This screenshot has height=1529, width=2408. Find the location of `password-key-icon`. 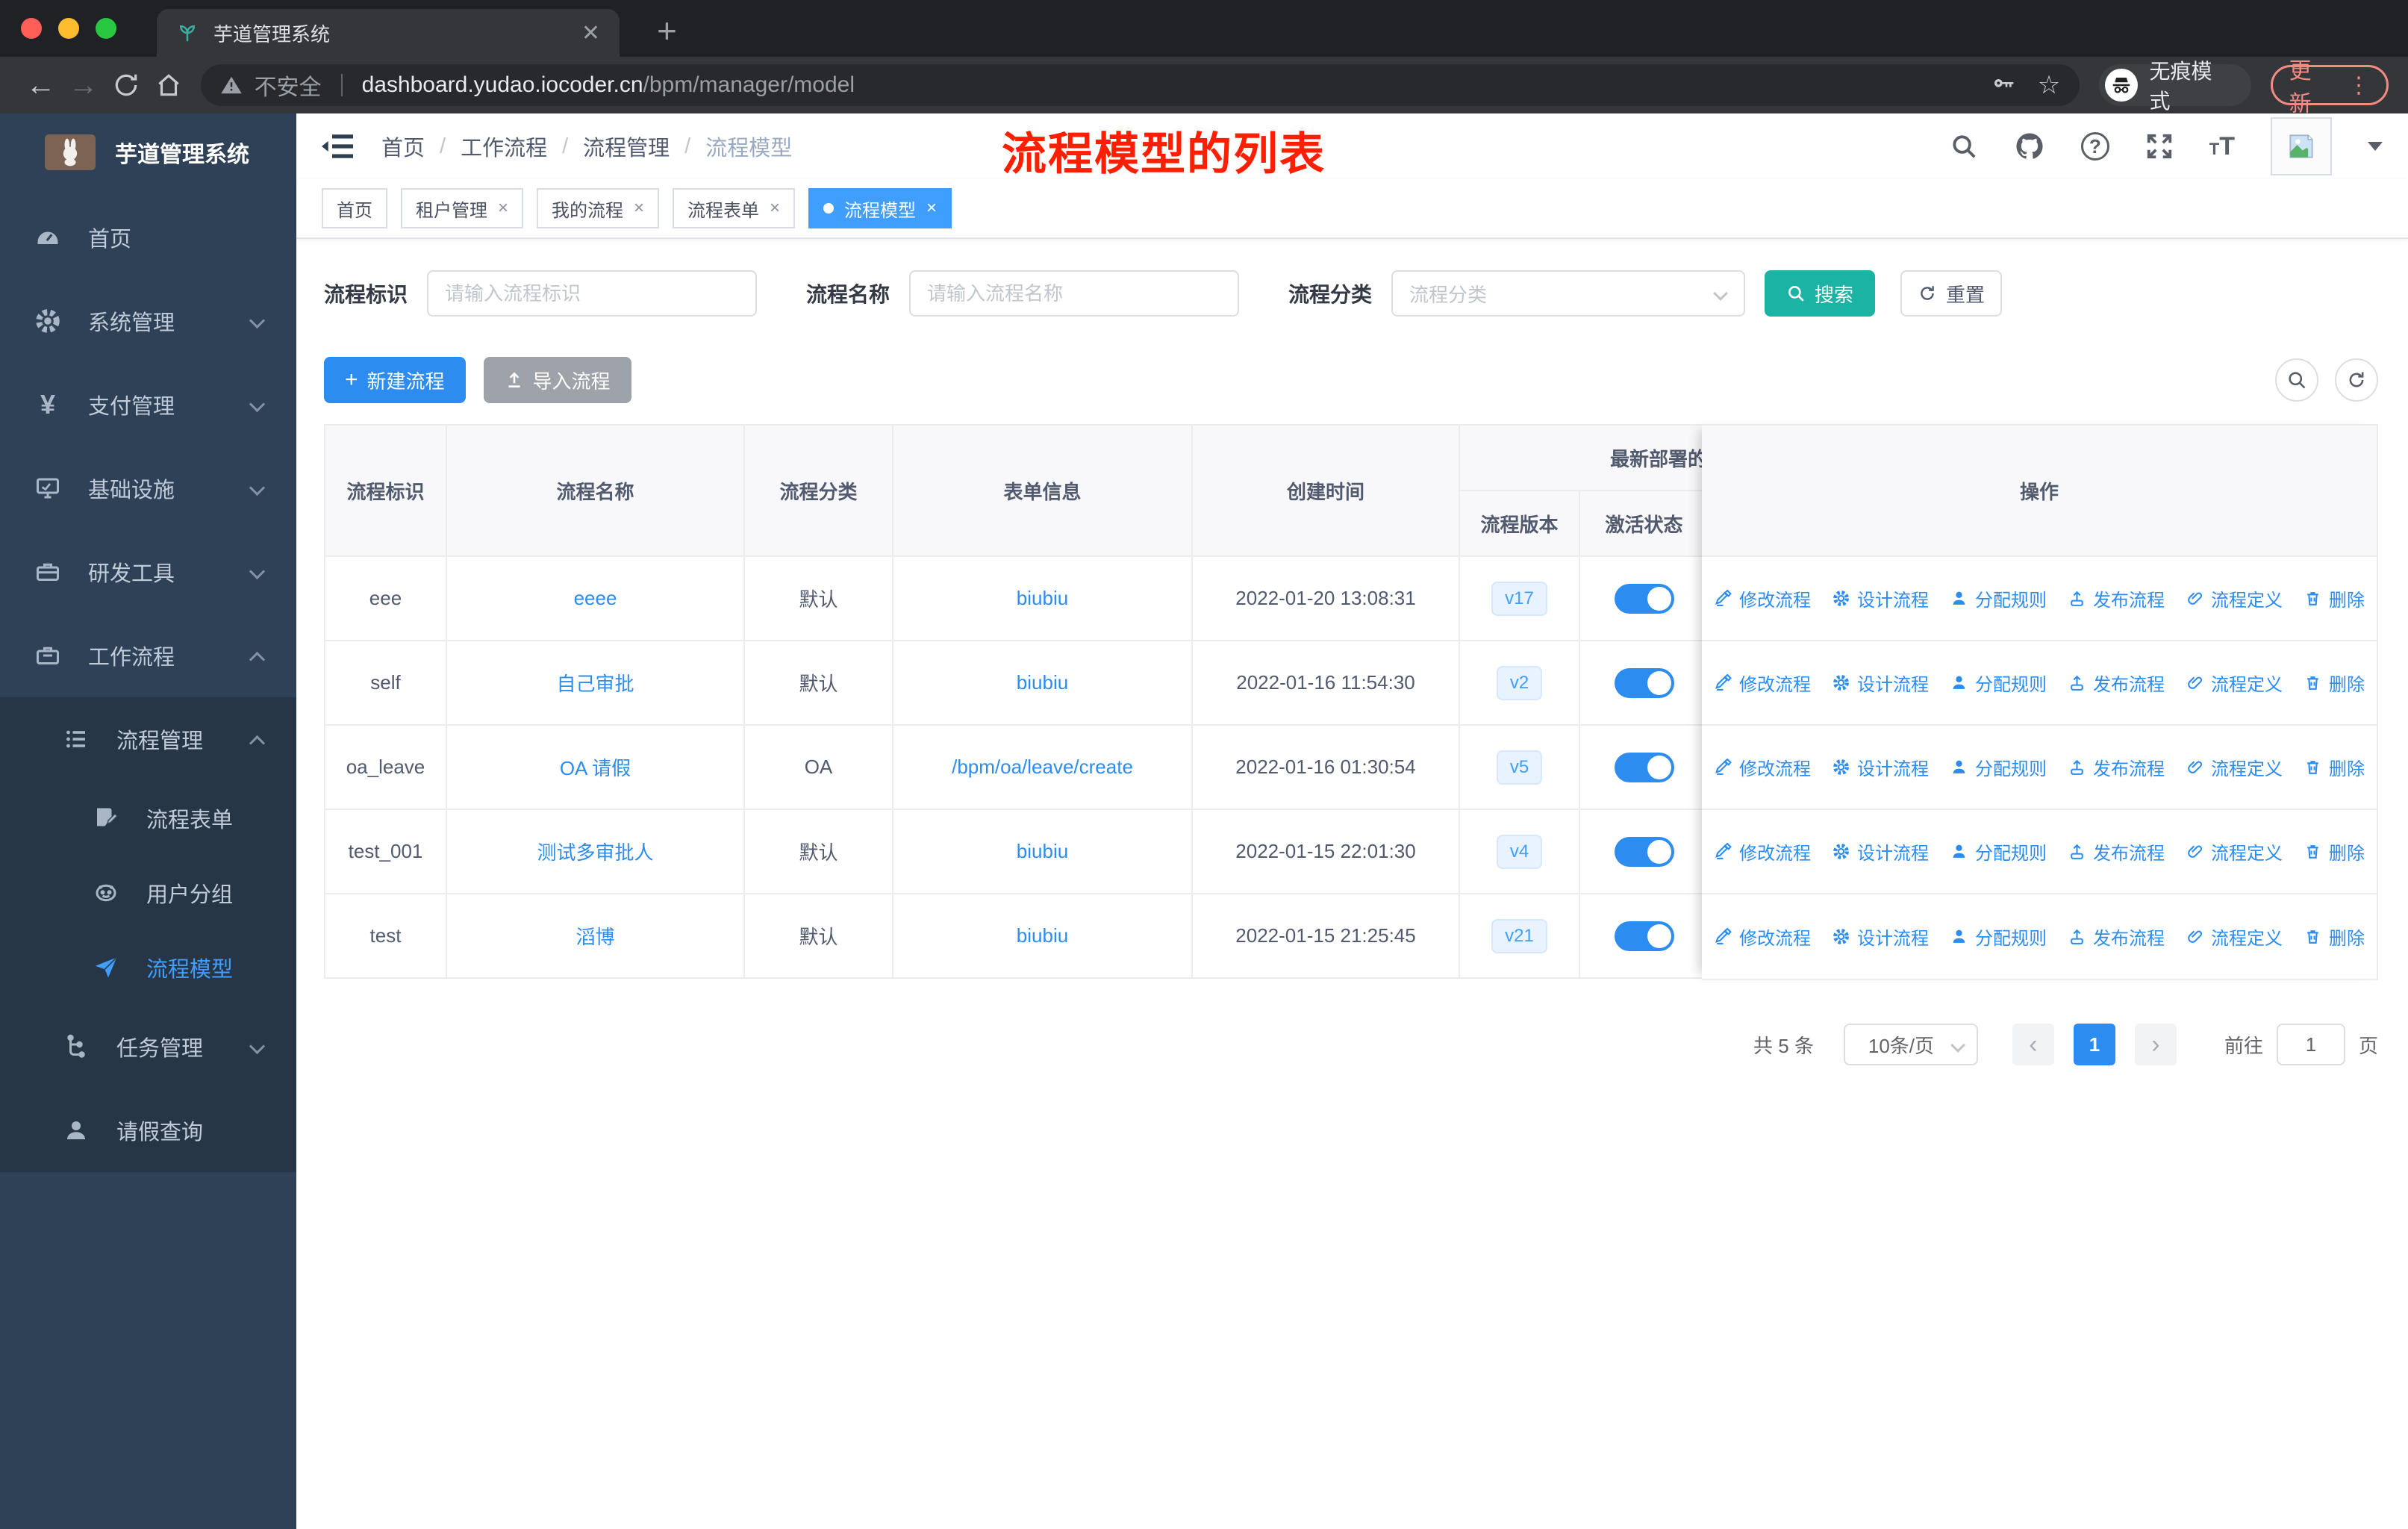

password-key-icon is located at coordinates (2003, 85).